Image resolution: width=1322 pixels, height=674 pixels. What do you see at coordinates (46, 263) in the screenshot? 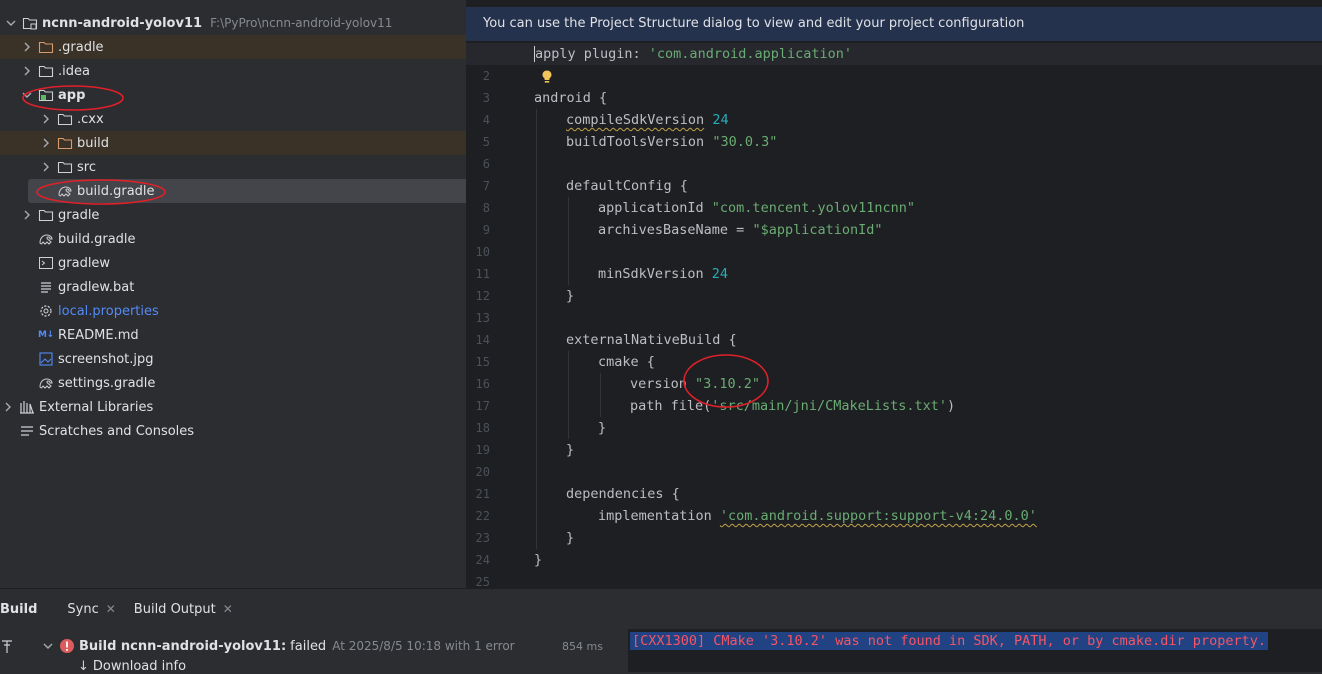
I see `terminal-icon` at bounding box center [46, 263].